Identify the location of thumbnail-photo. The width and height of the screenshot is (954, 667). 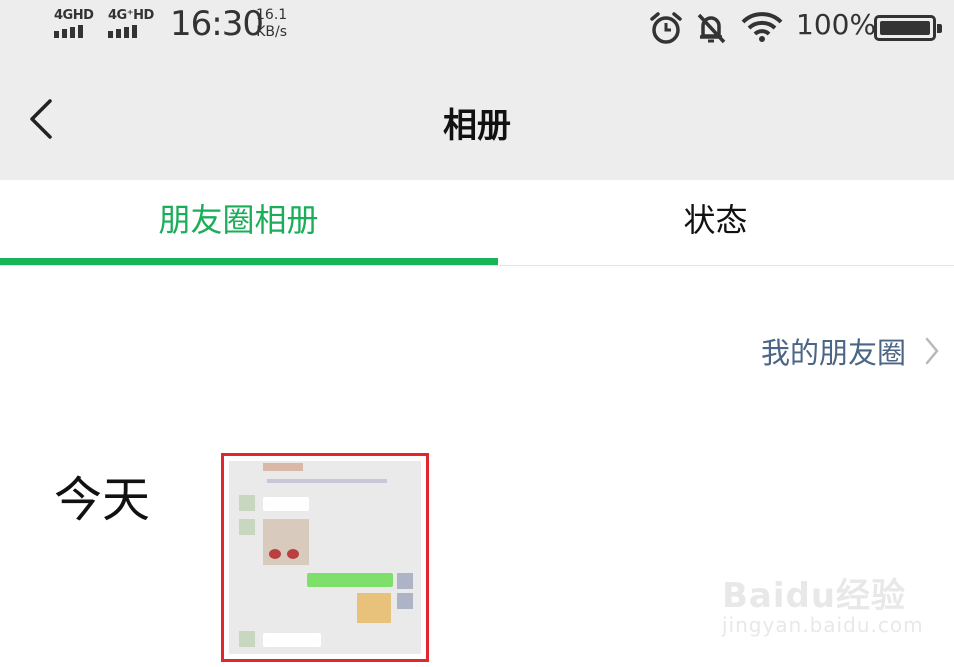
(286, 542).